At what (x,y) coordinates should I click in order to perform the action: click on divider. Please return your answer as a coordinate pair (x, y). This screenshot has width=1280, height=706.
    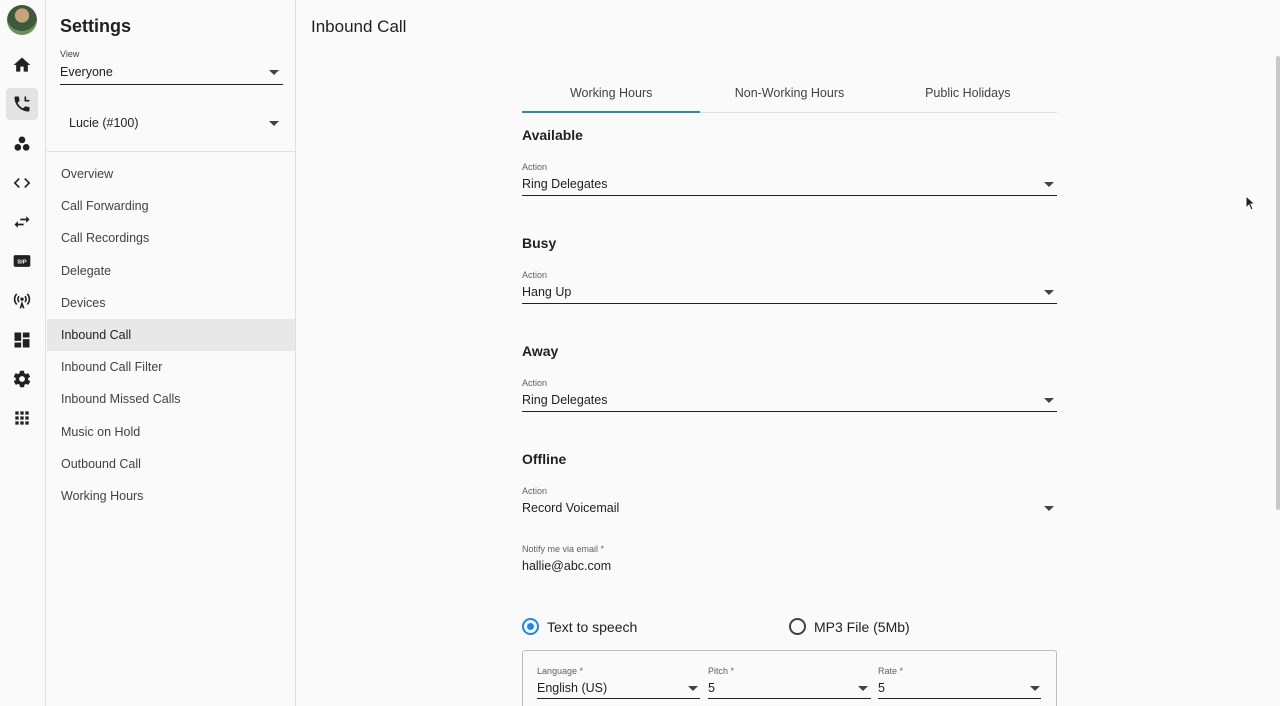
    Looking at the image, I should click on (171, 151).